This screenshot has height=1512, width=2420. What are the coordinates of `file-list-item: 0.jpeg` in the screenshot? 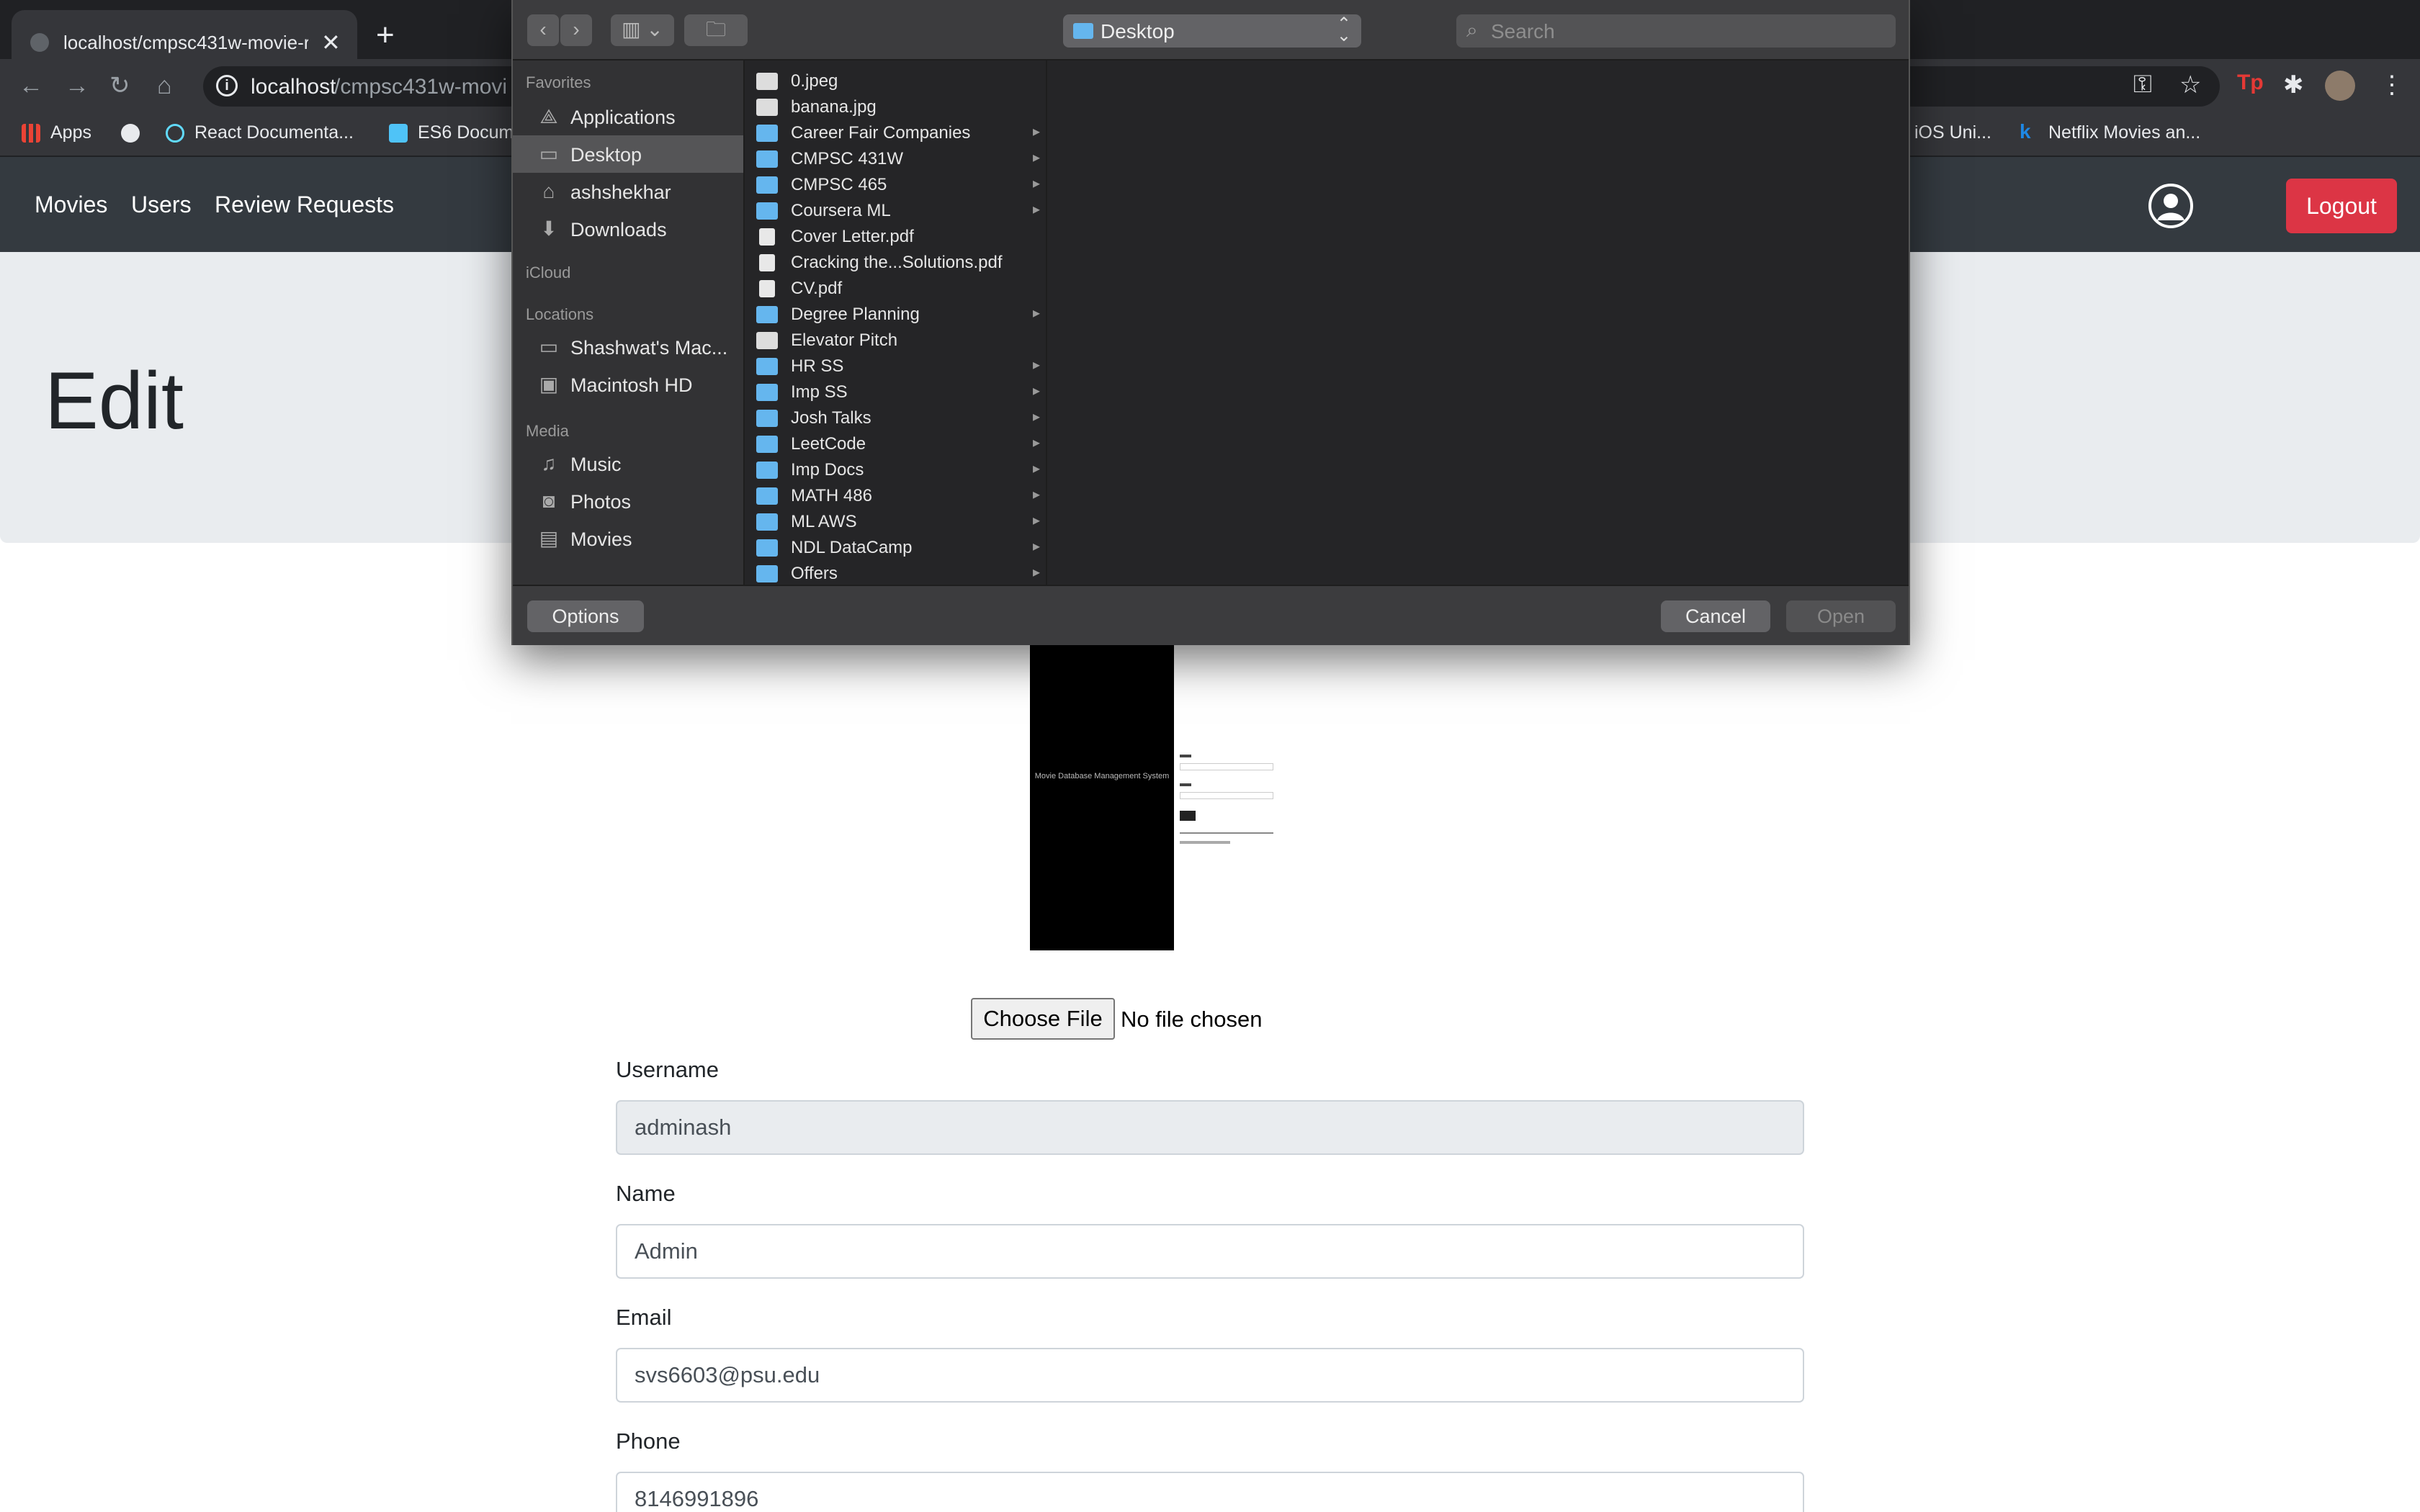 It's located at (896, 81).